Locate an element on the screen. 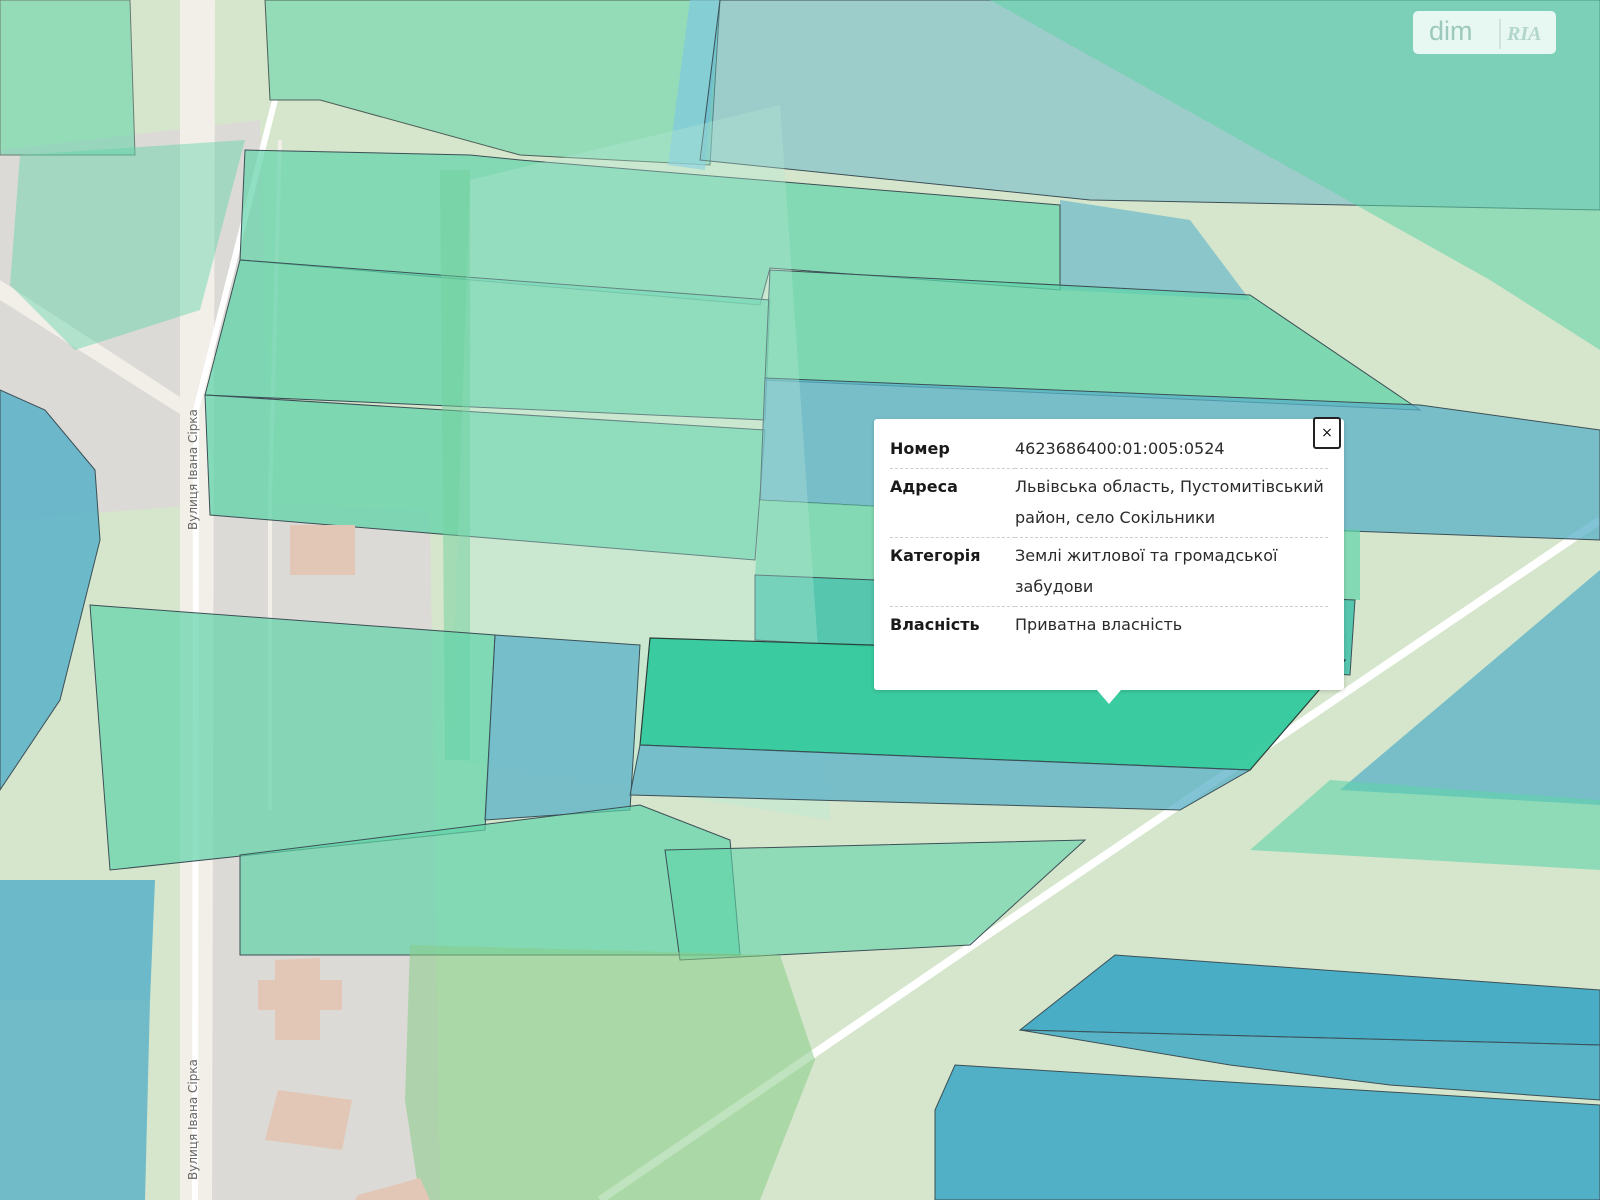 This screenshot has width=1600, height=1200. info-row-ownership: Власність Приватна власність is located at coordinates (1109, 626).